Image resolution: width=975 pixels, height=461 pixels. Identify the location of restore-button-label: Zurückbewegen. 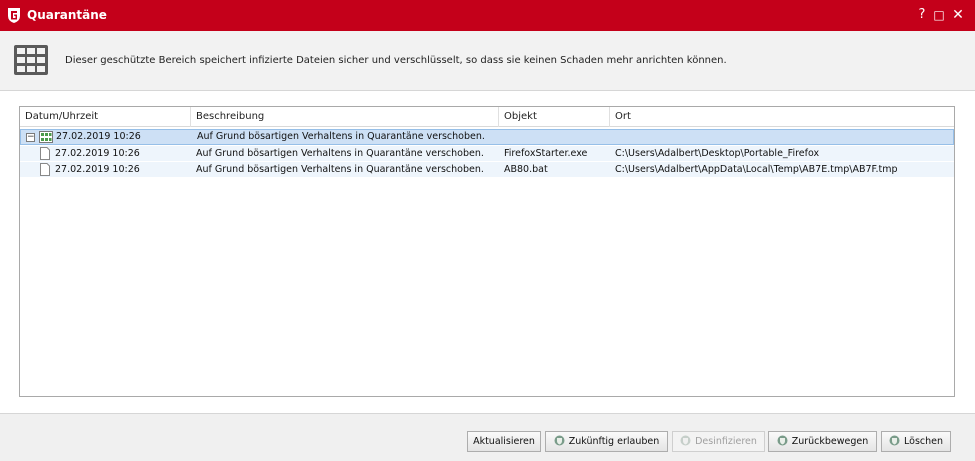
(830, 441).